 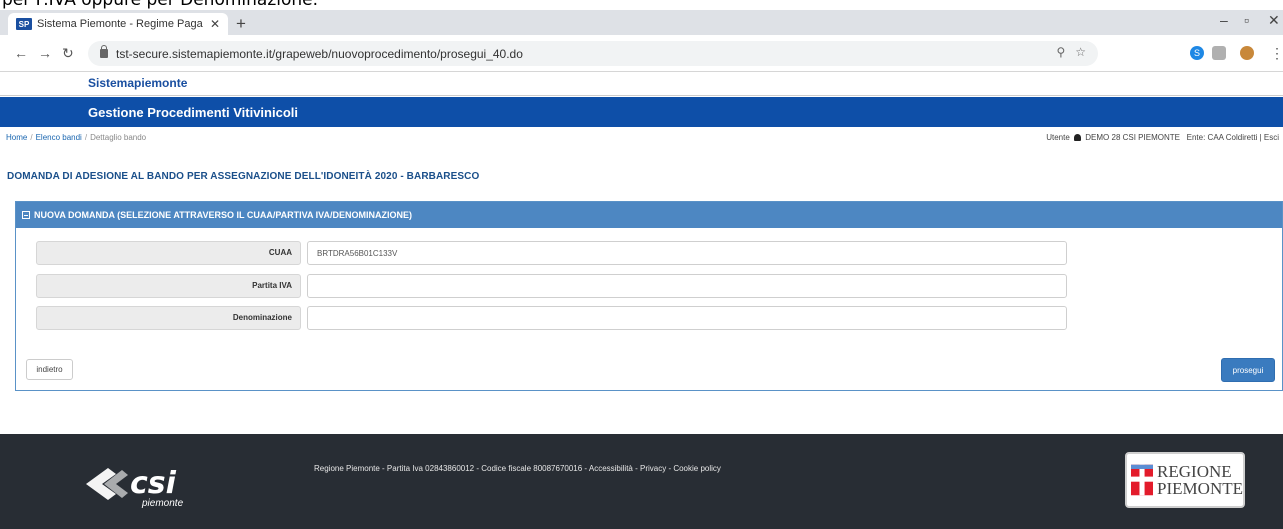 I want to click on cuaa-input, so click(x=687, y=253).